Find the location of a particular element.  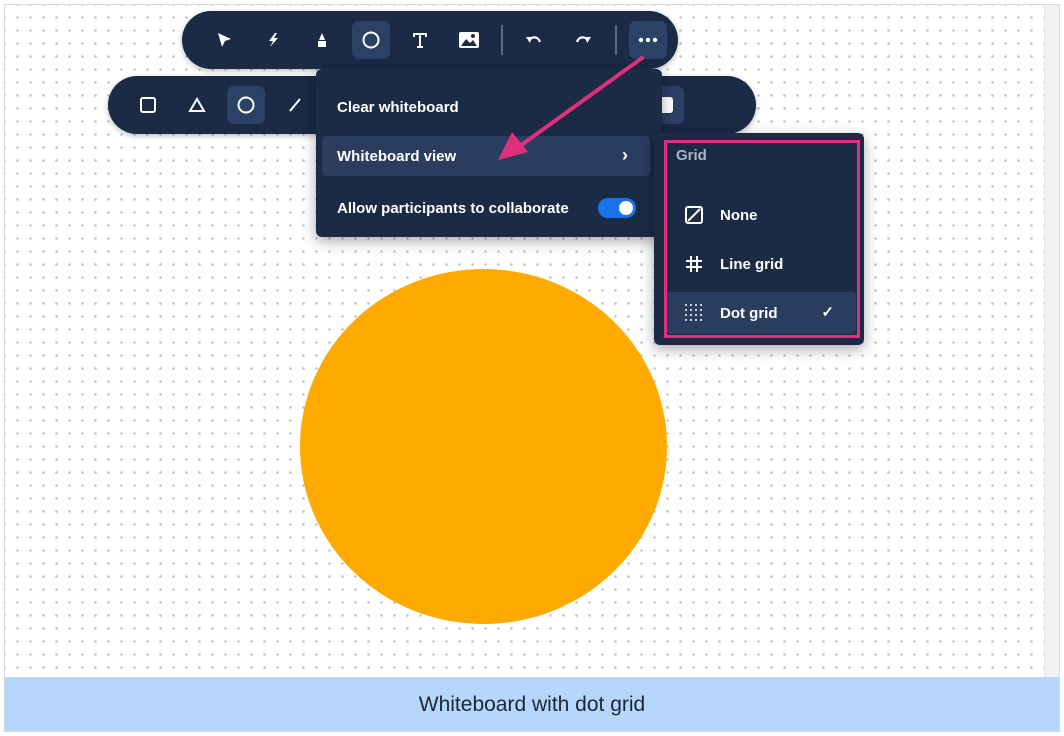

laser-tool-button is located at coordinates (273, 40).